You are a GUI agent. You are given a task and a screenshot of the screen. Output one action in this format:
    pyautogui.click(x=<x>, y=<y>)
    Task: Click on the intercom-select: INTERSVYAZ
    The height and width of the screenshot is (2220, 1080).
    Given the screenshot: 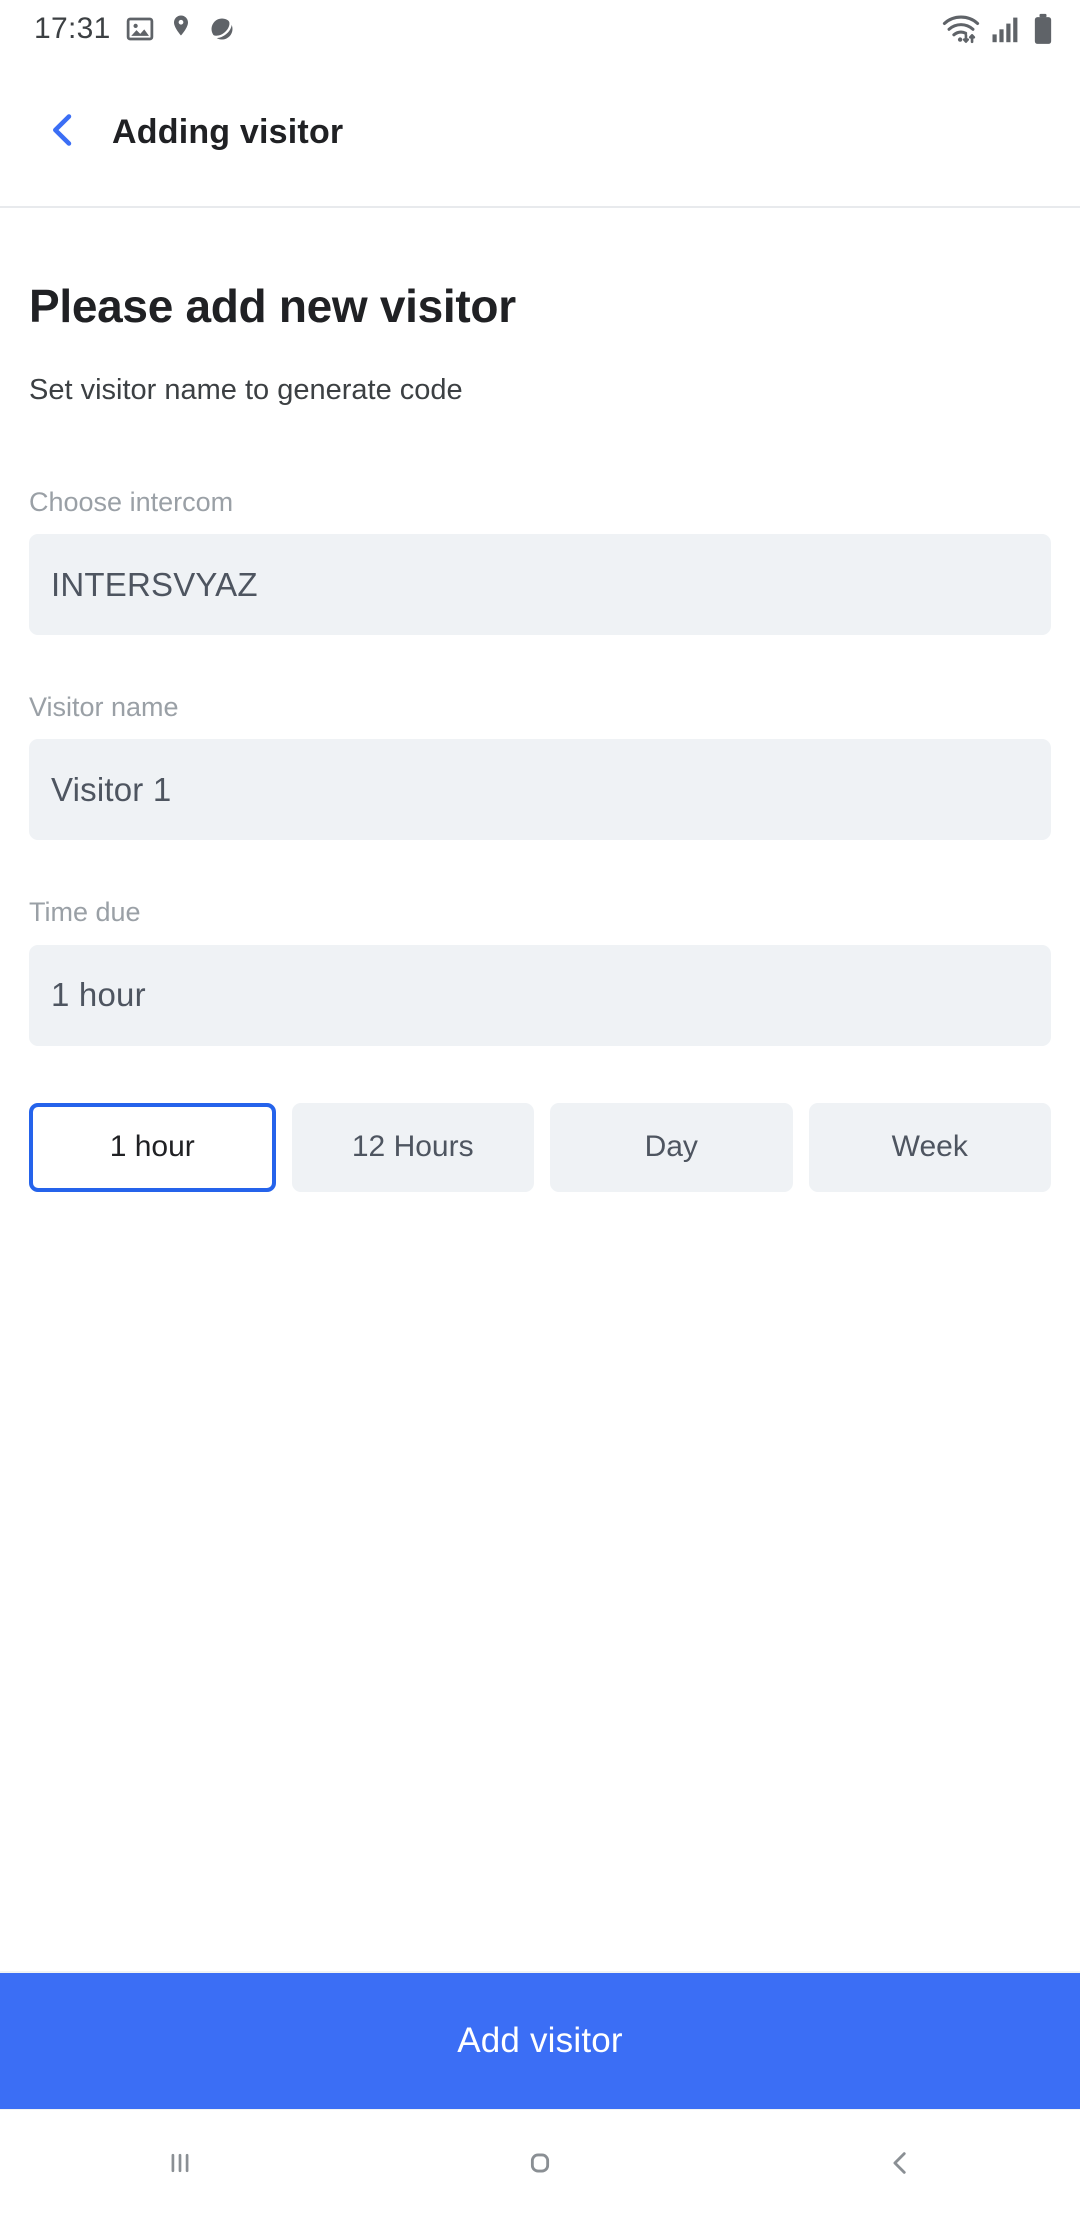 What is the action you would take?
    pyautogui.click(x=540, y=585)
    